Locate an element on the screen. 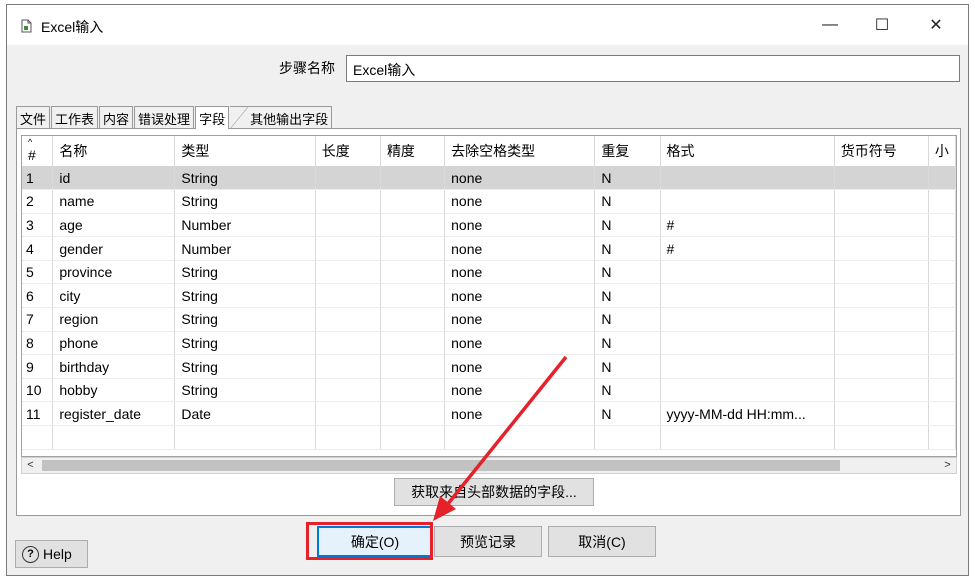  step-name-input: Excel输入 is located at coordinates (653, 68).